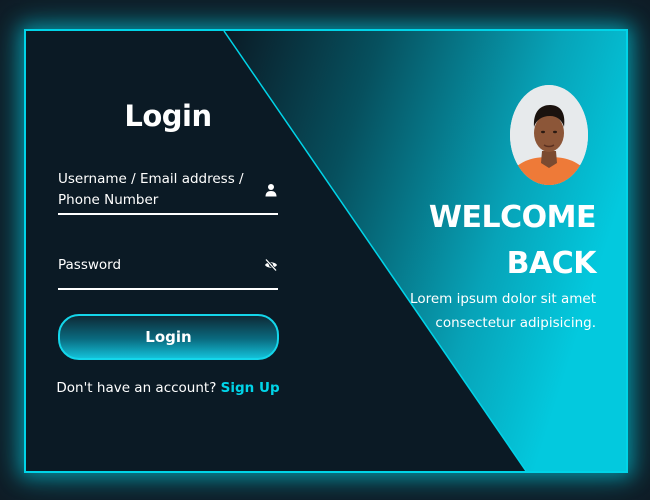  I want to click on welcome-heading: WELCOME BACK, so click(466, 241).